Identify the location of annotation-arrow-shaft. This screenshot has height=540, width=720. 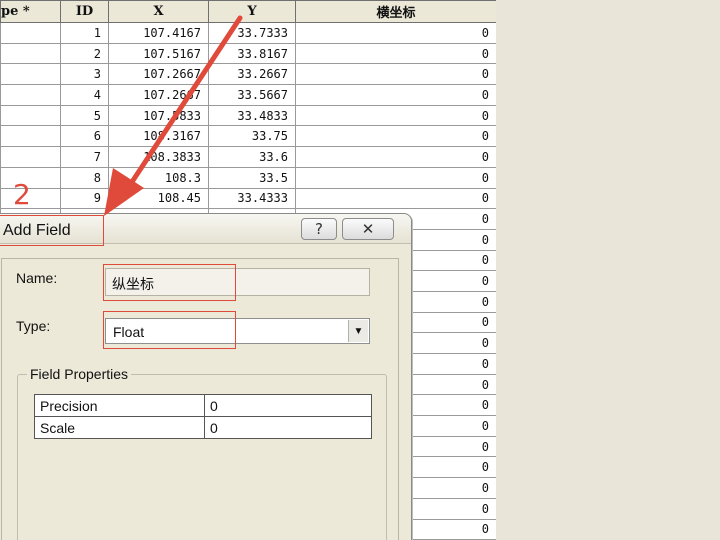
(184, 103).